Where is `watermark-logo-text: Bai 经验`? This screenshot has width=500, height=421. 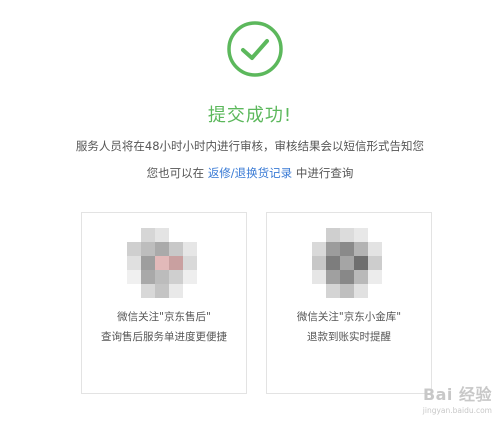 watermark-logo-text: Bai 经验 is located at coordinates (457, 394).